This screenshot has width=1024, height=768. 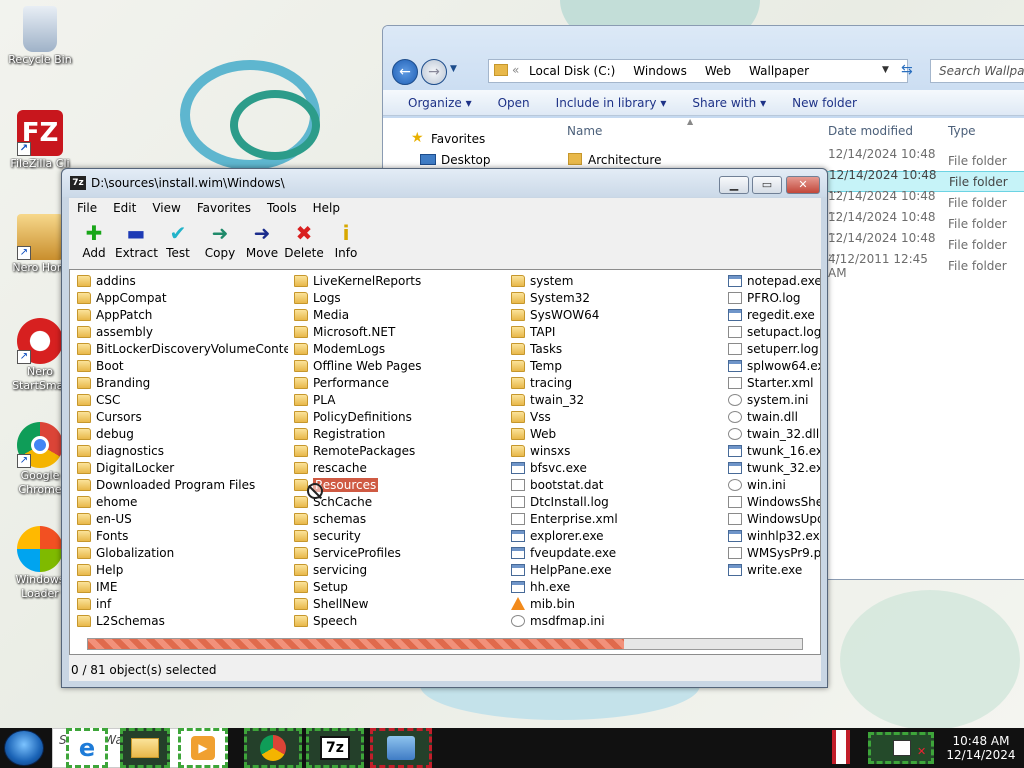 What do you see at coordinates (772, 280) in the screenshot?
I see `file-item: notepad.exe` at bounding box center [772, 280].